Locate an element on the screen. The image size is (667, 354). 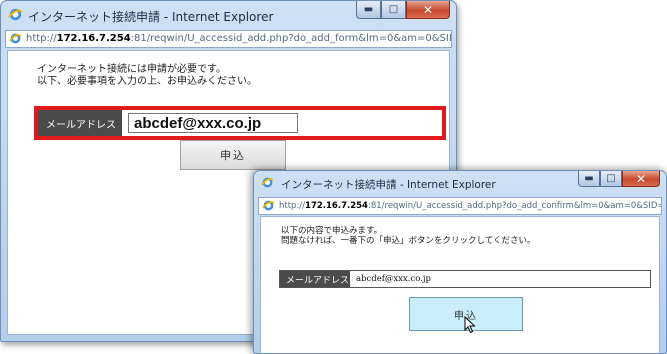
confirmation-line: 以下の内容で申込みます。 is located at coordinates (332, 231).